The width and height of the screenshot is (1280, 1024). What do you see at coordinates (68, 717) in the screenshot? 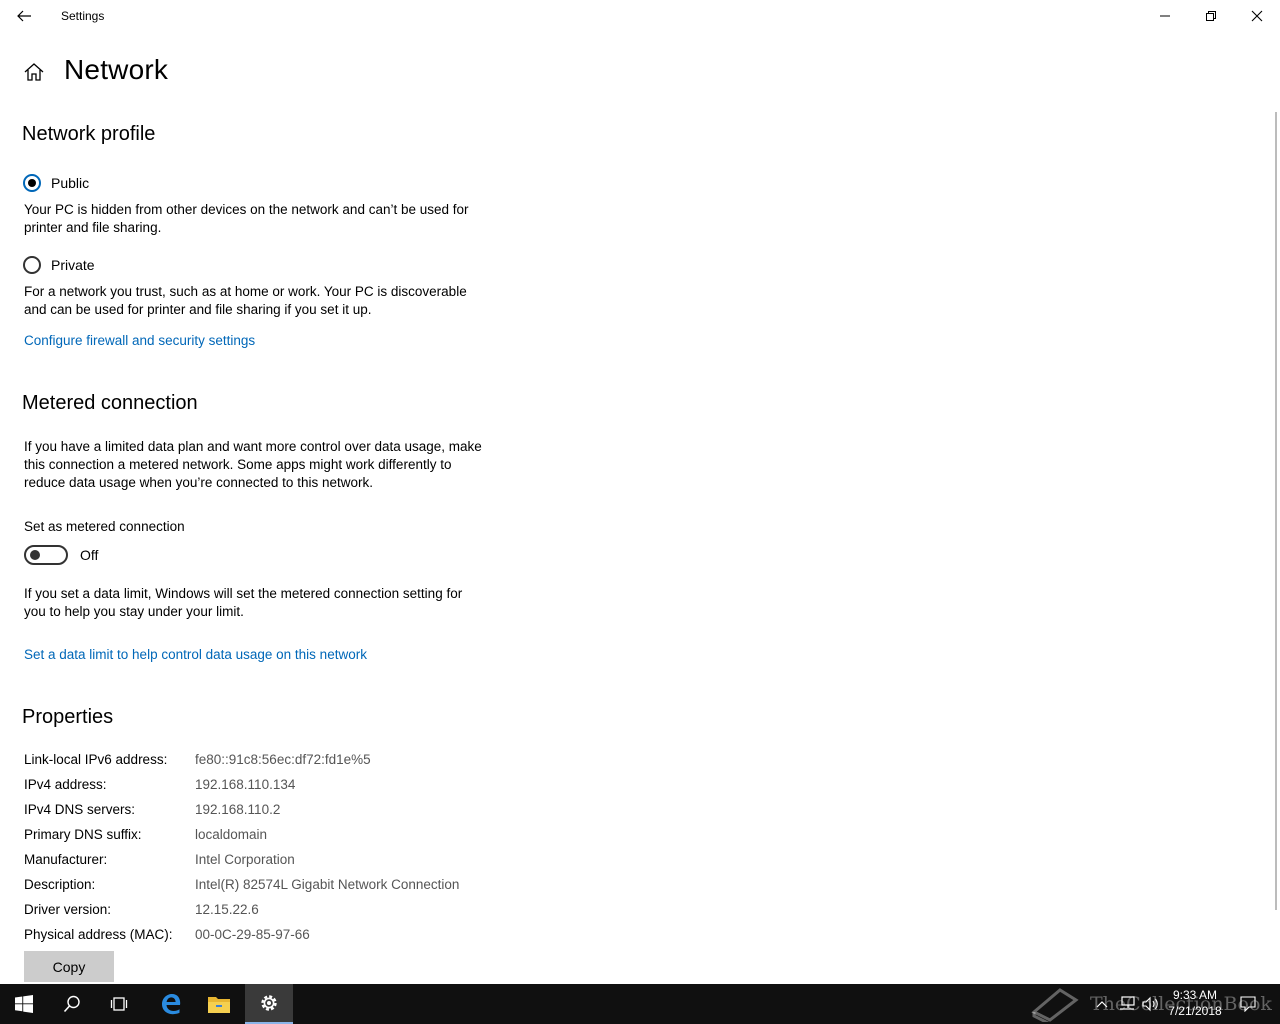
I see `properties-heading: Properties` at bounding box center [68, 717].